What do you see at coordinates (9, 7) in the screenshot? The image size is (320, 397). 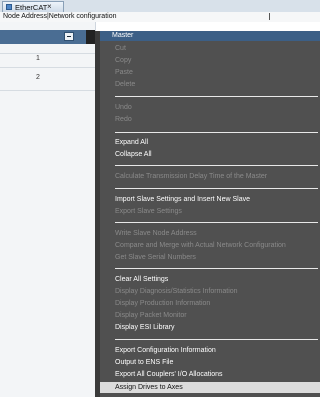 I see `ethercat-icon` at bounding box center [9, 7].